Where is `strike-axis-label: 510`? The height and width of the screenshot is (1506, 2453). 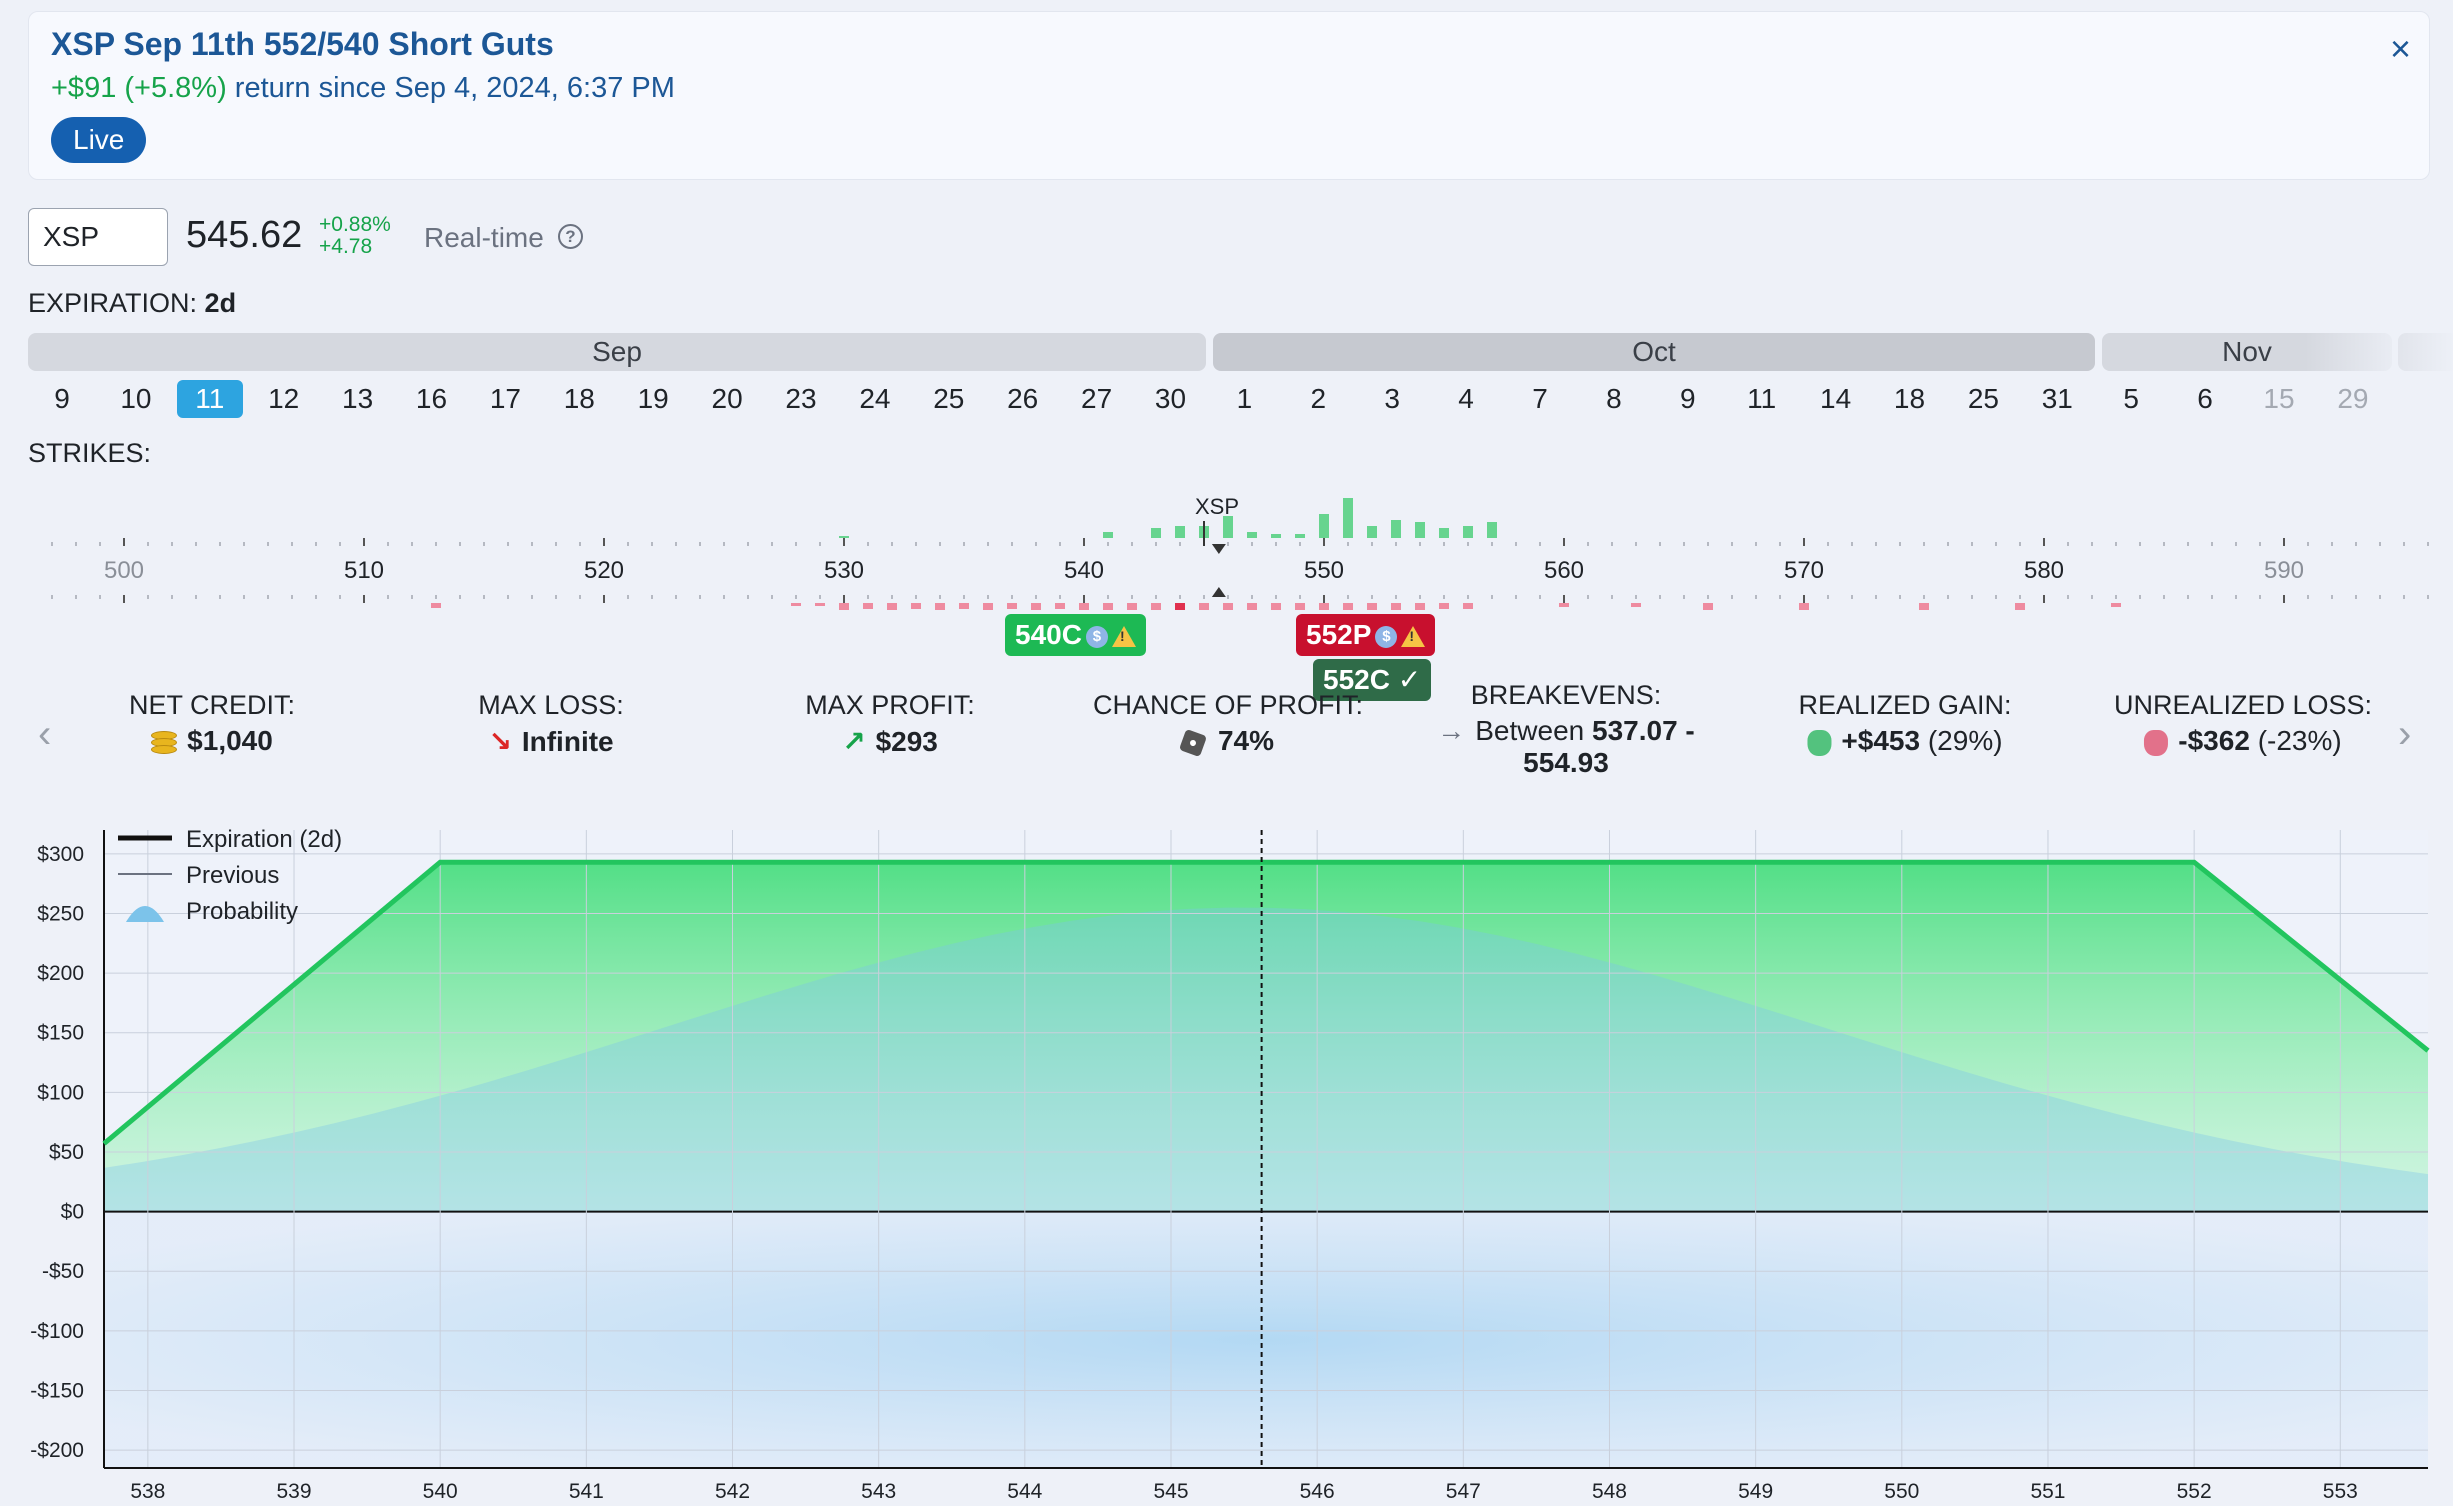
strike-axis-label: 510 is located at coordinates (364, 570).